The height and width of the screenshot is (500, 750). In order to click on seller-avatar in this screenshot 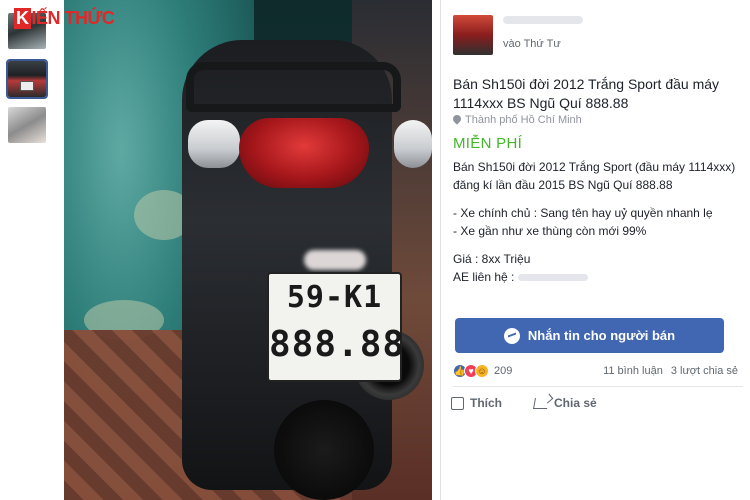, I will do `click(473, 35)`.